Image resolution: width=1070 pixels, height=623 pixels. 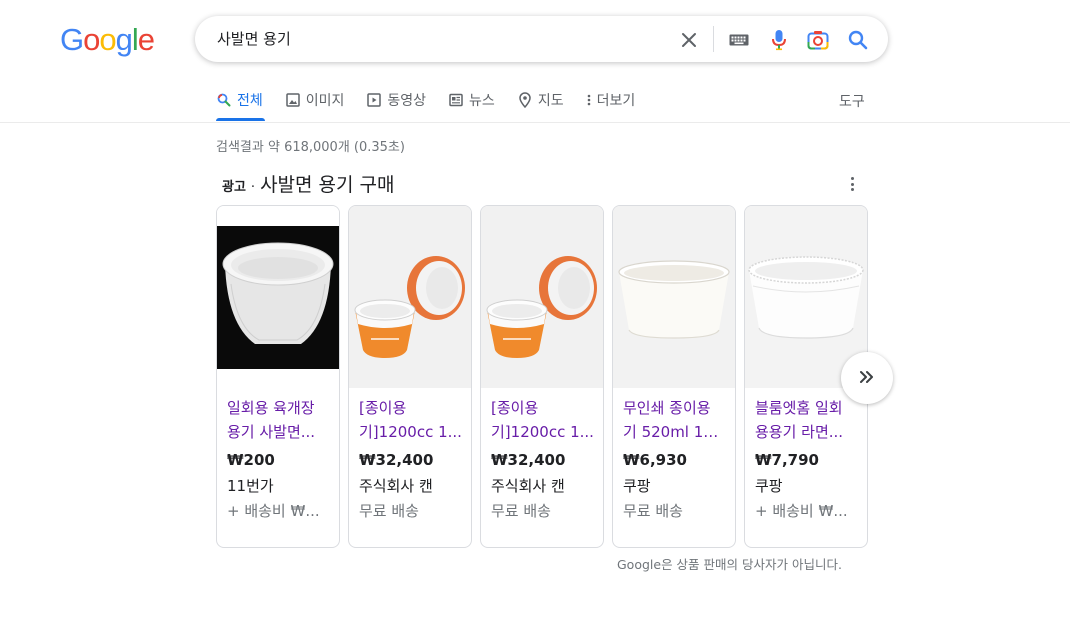 What do you see at coordinates (525, 100) in the screenshot?
I see `map-pin-icon` at bounding box center [525, 100].